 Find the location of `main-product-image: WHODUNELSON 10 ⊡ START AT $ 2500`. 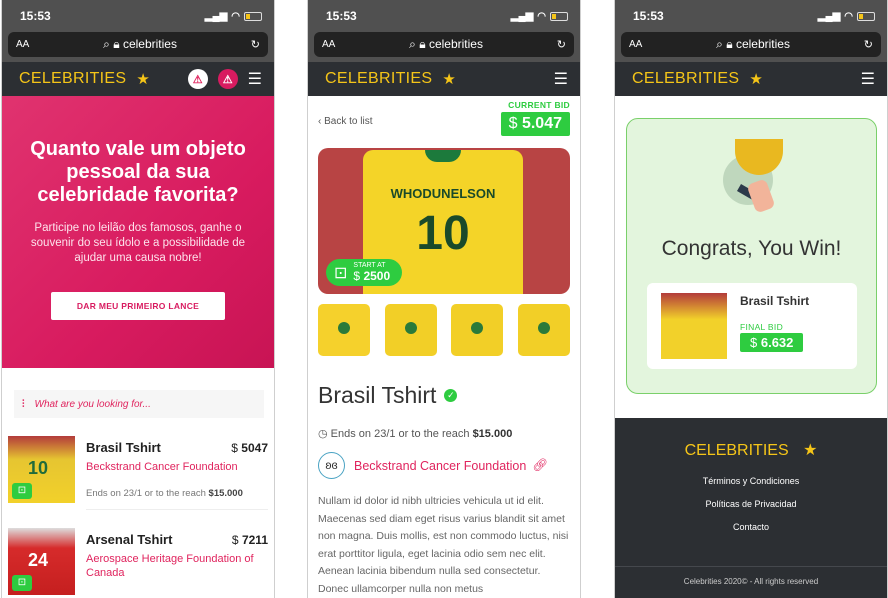

main-product-image: WHODUNELSON 10 ⊡ START AT $ 2500 is located at coordinates (444, 221).